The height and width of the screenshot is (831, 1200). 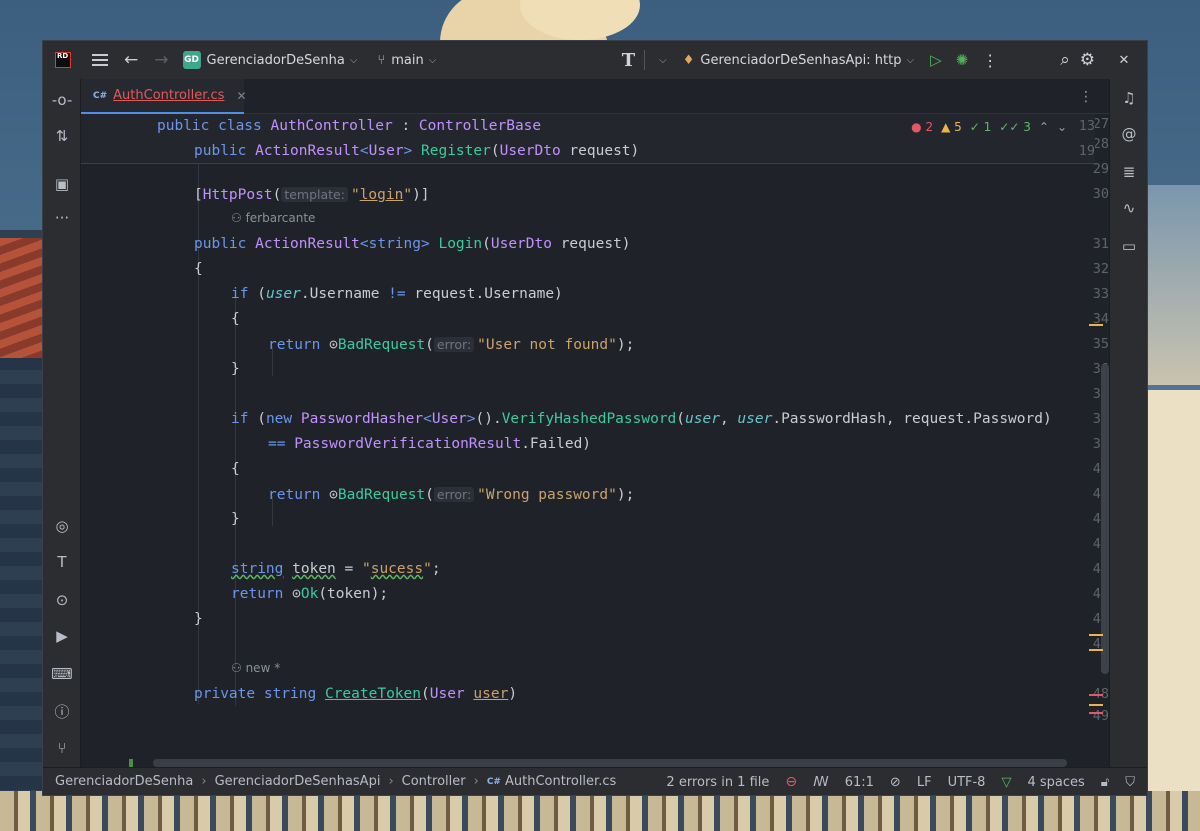 What do you see at coordinates (430, 444) in the screenshot?
I see `code-line: == PasswordVerificationResult.Failed)` at bounding box center [430, 444].